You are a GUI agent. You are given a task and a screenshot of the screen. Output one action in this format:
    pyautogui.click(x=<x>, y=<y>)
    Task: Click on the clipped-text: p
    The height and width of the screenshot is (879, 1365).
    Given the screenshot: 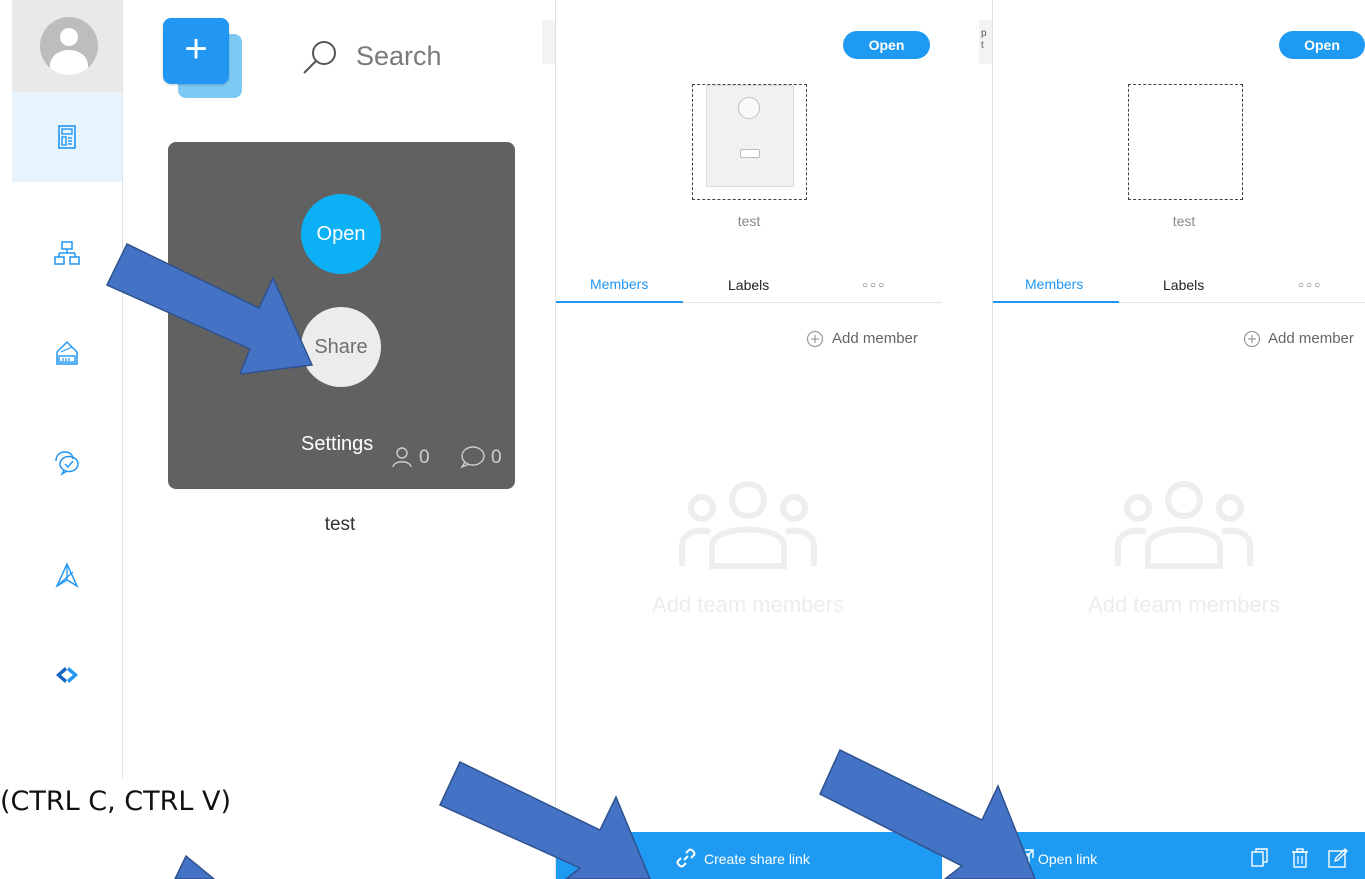 What is the action you would take?
    pyautogui.click(x=984, y=33)
    